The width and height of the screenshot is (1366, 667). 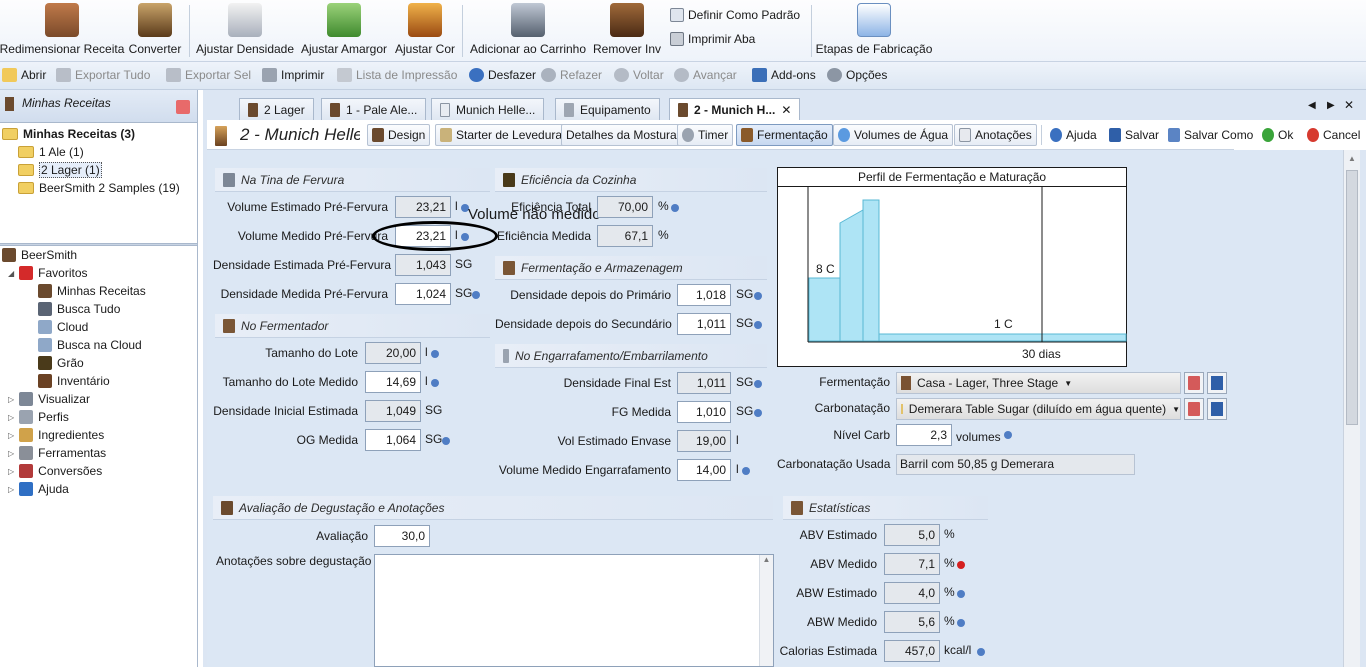 What do you see at coordinates (423, 294) in the screenshot?
I see `meas-preboil-gravity-field: 1,024` at bounding box center [423, 294].